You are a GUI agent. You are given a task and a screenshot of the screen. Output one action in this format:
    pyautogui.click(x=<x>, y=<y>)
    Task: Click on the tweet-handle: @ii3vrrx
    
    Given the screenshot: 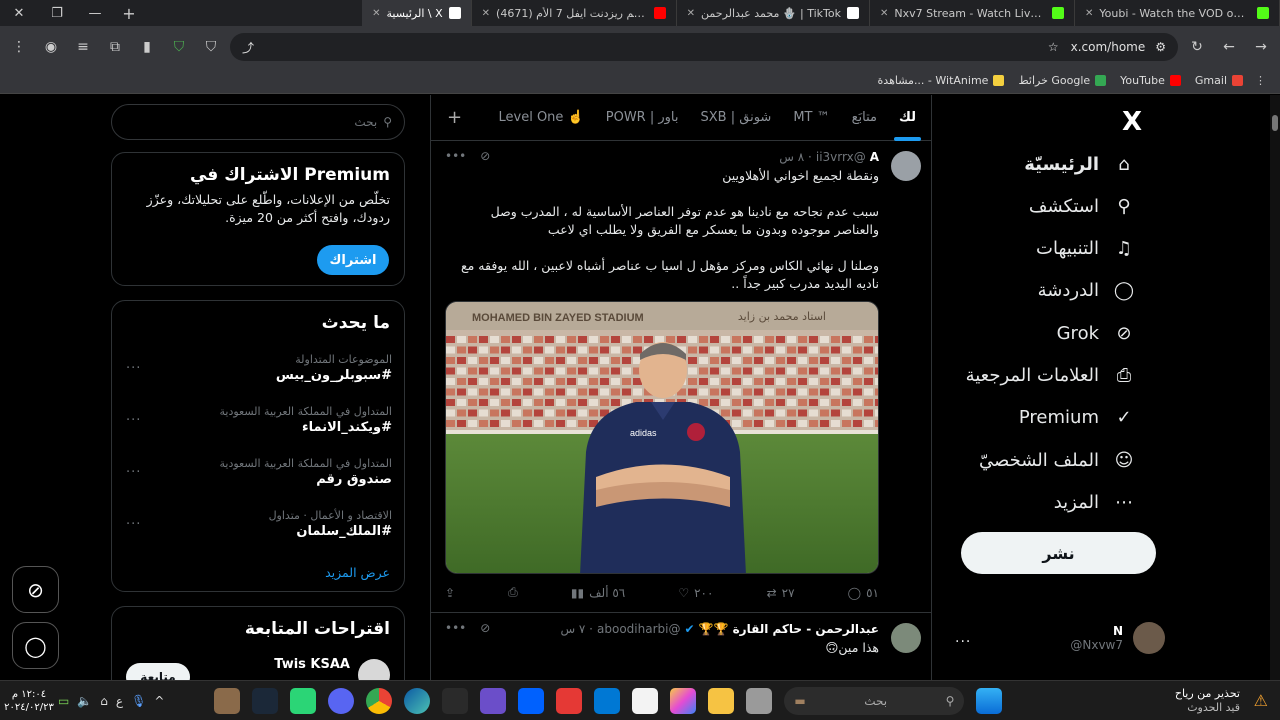 What is the action you would take?
    pyautogui.click(x=841, y=157)
    